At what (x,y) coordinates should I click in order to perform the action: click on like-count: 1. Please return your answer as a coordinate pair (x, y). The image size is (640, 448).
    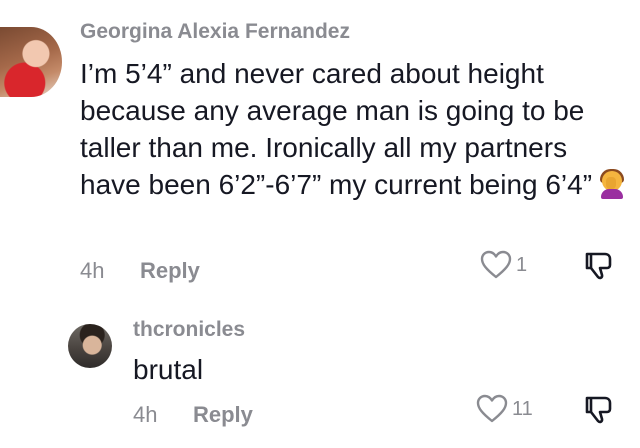
    Looking at the image, I should click on (522, 264).